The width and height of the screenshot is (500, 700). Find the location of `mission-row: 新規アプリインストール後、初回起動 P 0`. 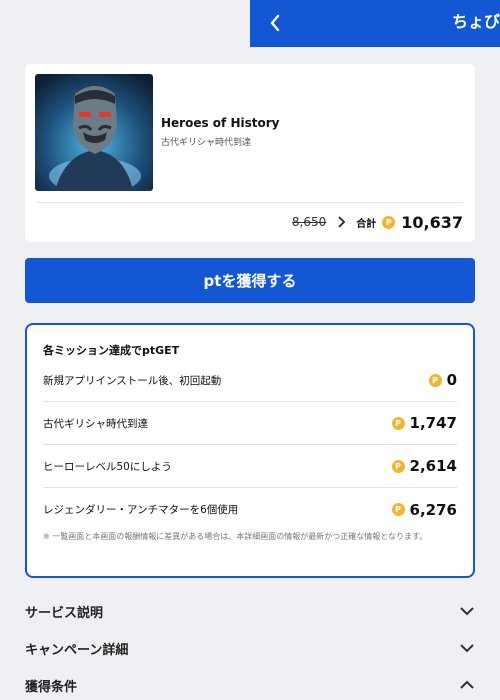

mission-row: 新規アプリインストール後、初回起動 P 0 is located at coordinates (250, 380).